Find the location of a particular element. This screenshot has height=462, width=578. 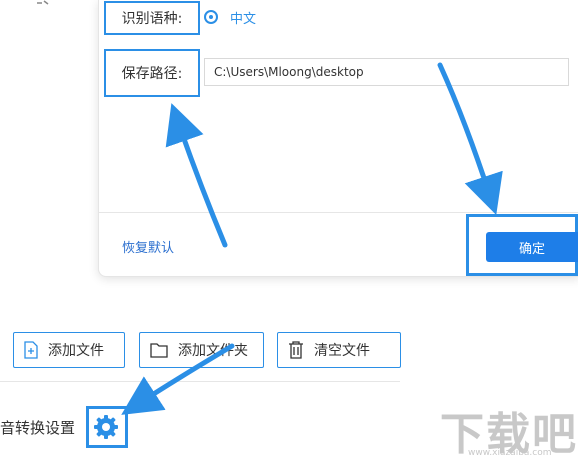

add-folder-label: 添加文件夹 is located at coordinates (213, 351).